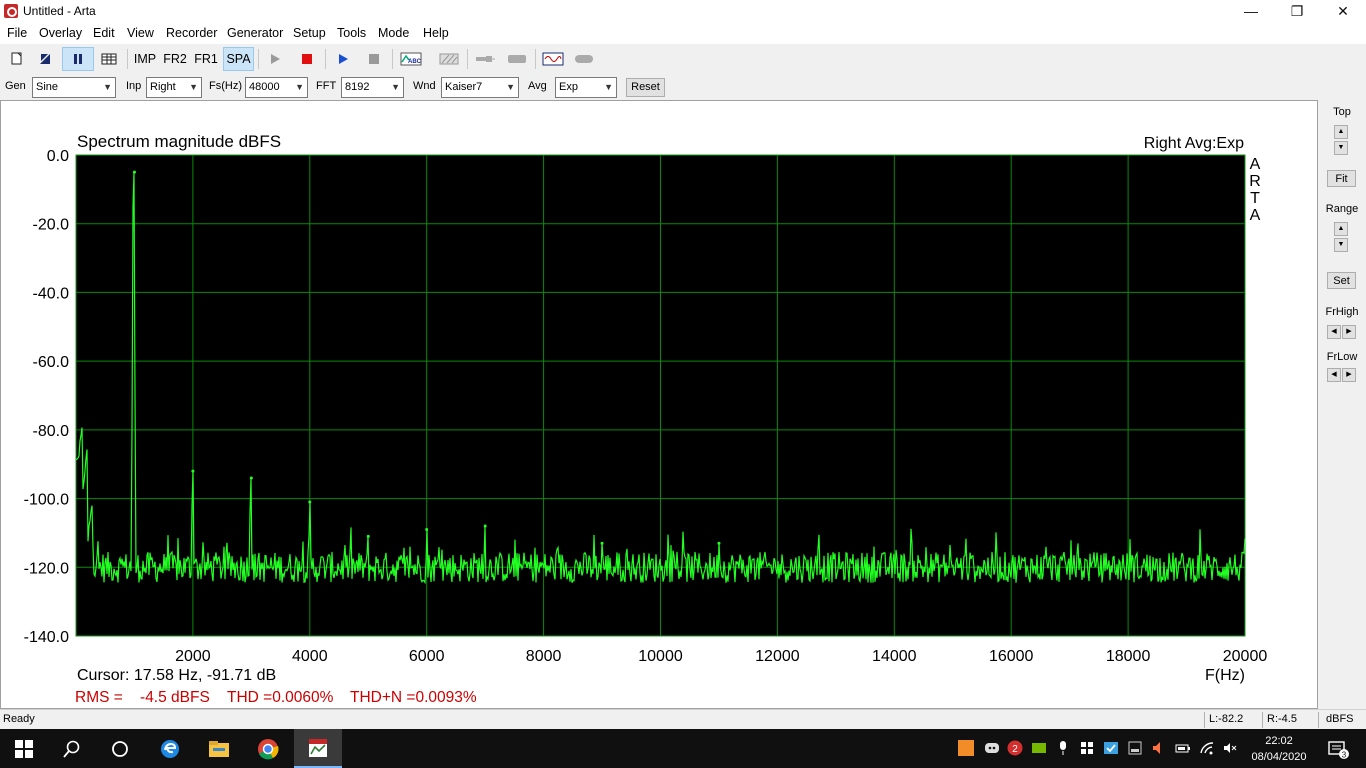 The height and width of the screenshot is (768, 1366). What do you see at coordinates (17, 33) in the screenshot?
I see `menu-file: File` at bounding box center [17, 33].